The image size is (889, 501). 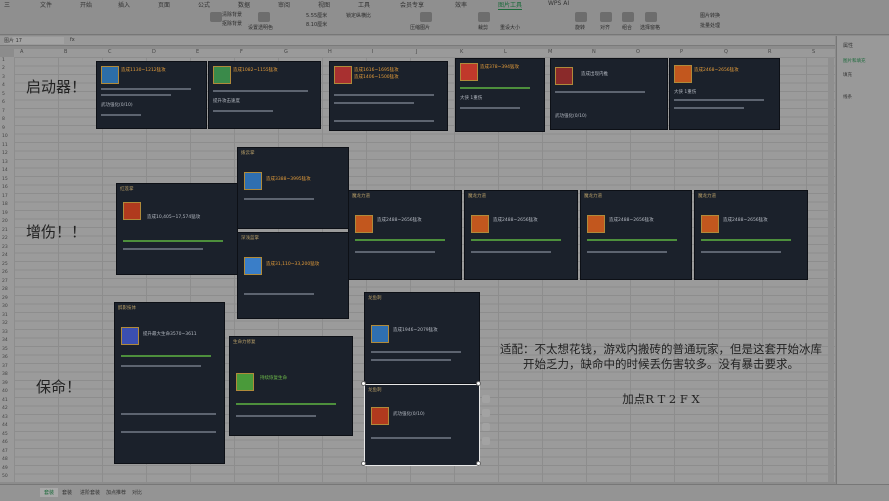 I want to click on row-24: 24, so click(x=5, y=255).